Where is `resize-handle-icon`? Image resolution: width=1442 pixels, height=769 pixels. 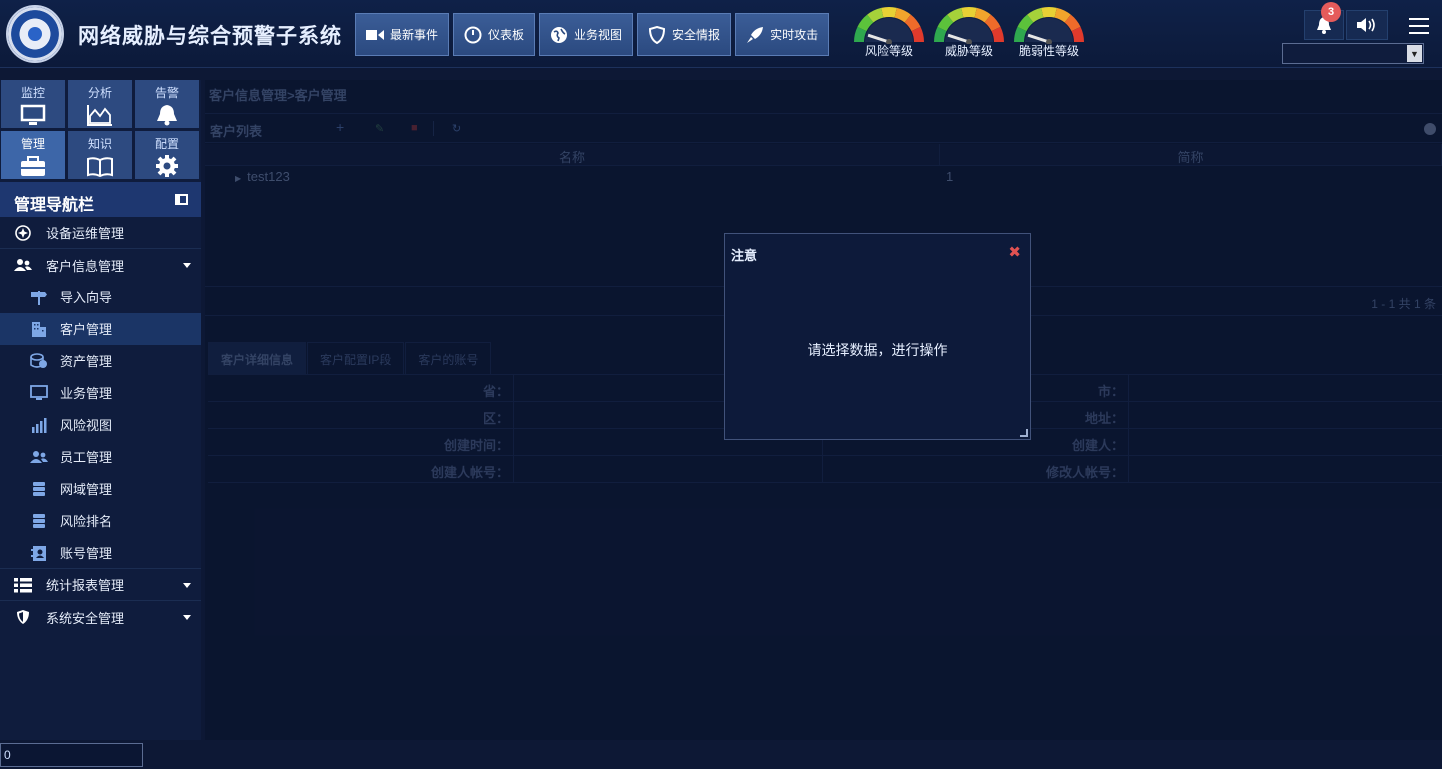
resize-handle-icon is located at coordinates (1024, 433).